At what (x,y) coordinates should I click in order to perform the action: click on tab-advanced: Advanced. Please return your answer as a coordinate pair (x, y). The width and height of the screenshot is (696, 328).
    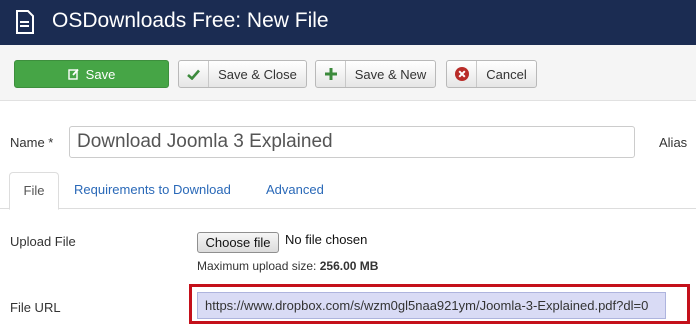
    Looking at the image, I should click on (295, 190).